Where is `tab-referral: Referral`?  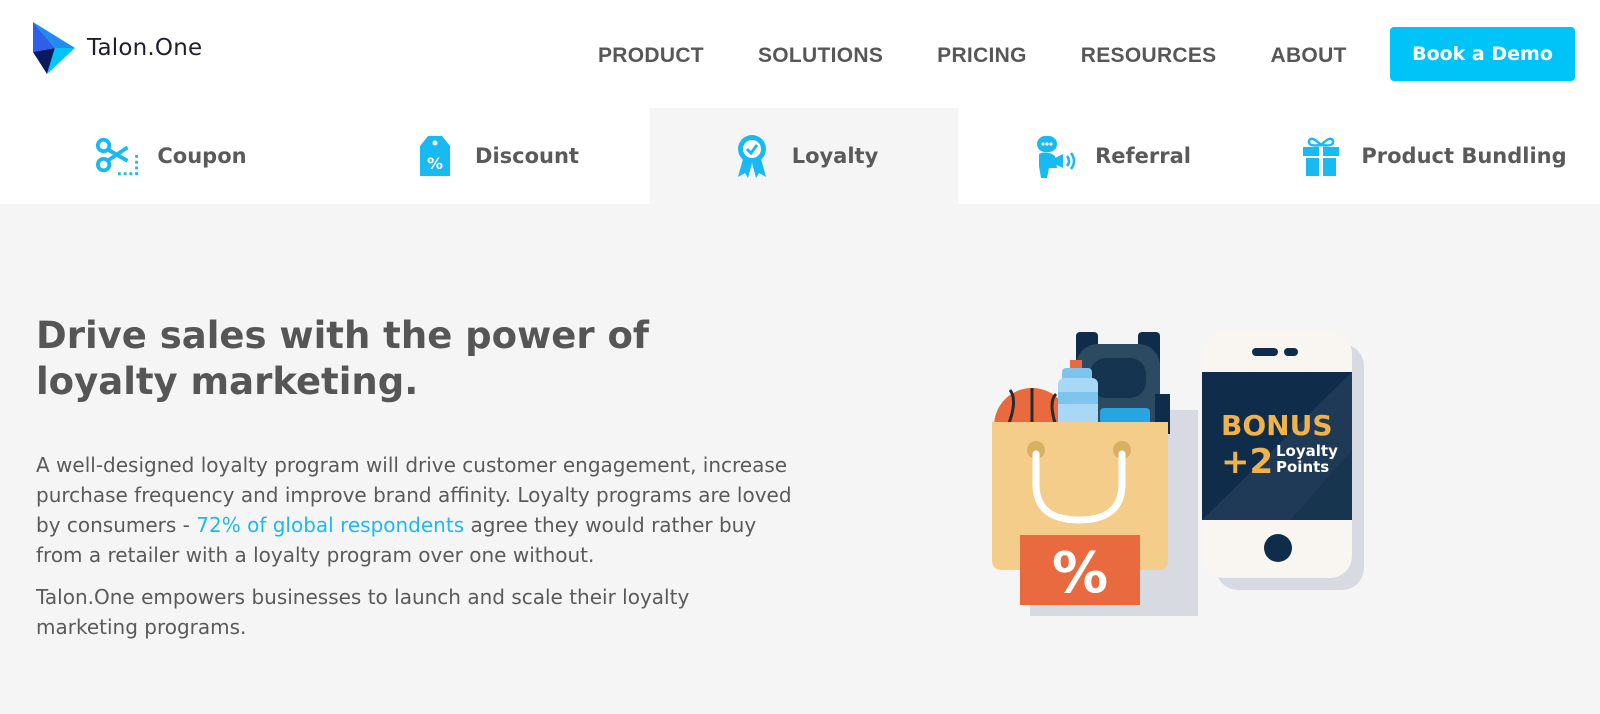
tab-referral: Referral is located at coordinates (1112, 156).